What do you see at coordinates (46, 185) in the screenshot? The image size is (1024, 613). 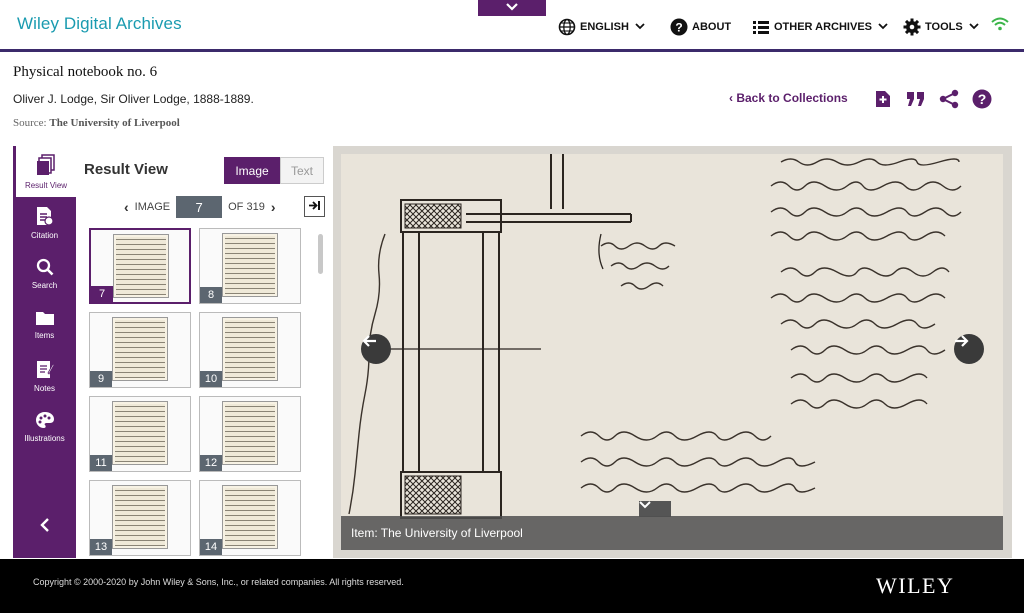 I see `sidebar-item-label: Result View` at bounding box center [46, 185].